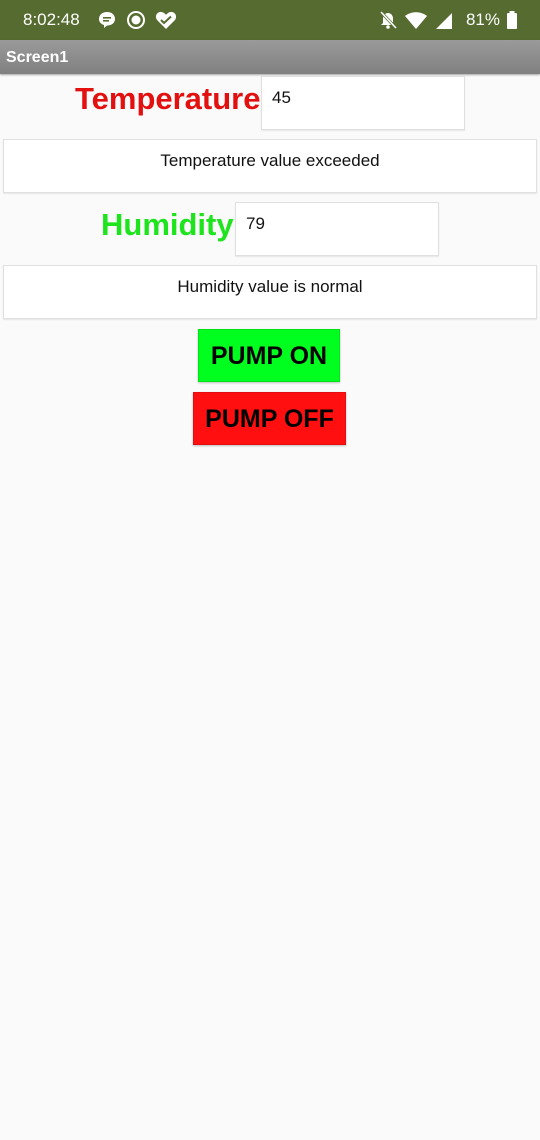 The image size is (540, 1140). What do you see at coordinates (270, 166) in the screenshot?
I see `temperature-message: Temperature value exceeded` at bounding box center [270, 166].